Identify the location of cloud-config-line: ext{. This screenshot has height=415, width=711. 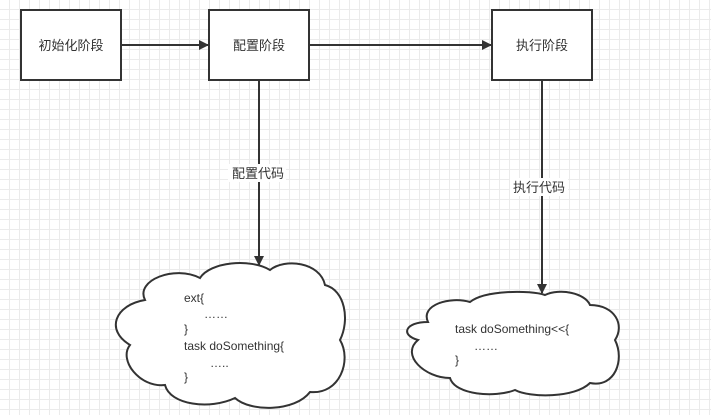
(194, 298).